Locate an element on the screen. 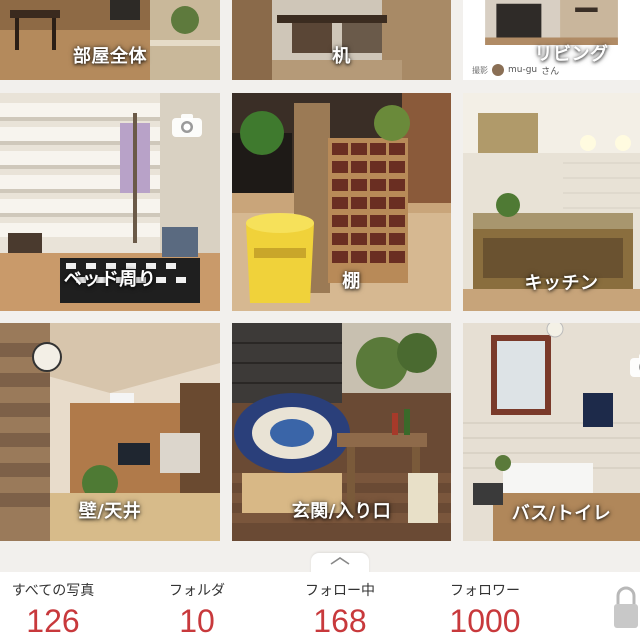  stat-value: 126 is located at coordinates (53, 621).